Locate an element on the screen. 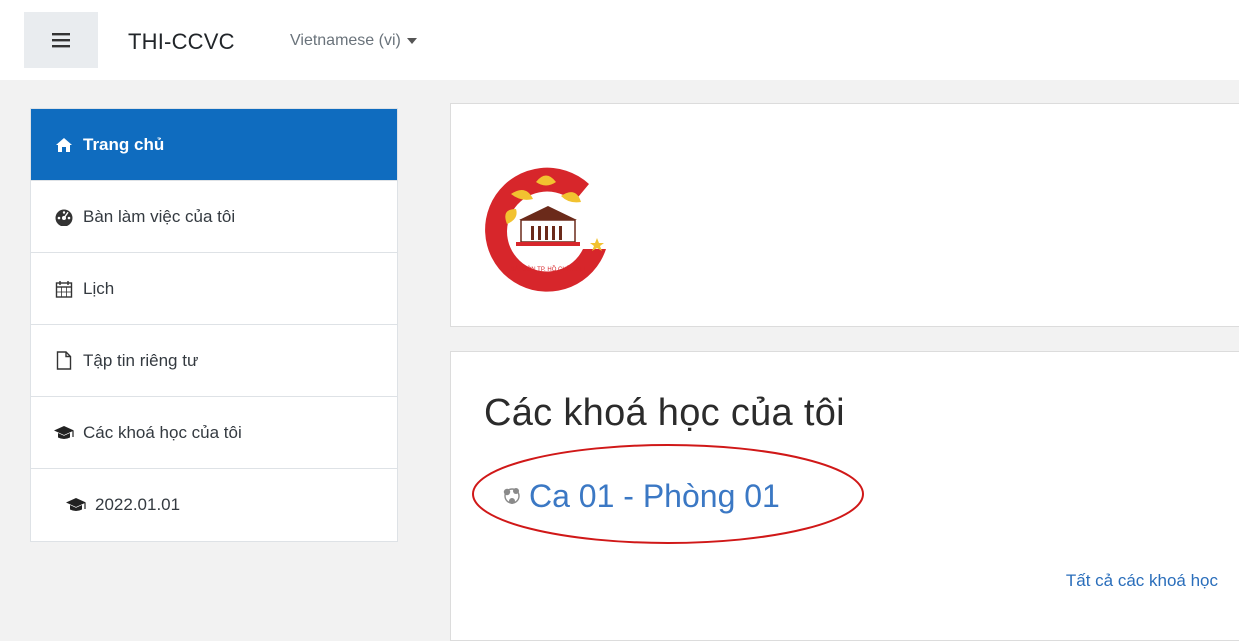 The image size is (1239, 641). site-logo: SÀI GÒN TP. HỒ CHÍ MINH is located at coordinates (545, 229).